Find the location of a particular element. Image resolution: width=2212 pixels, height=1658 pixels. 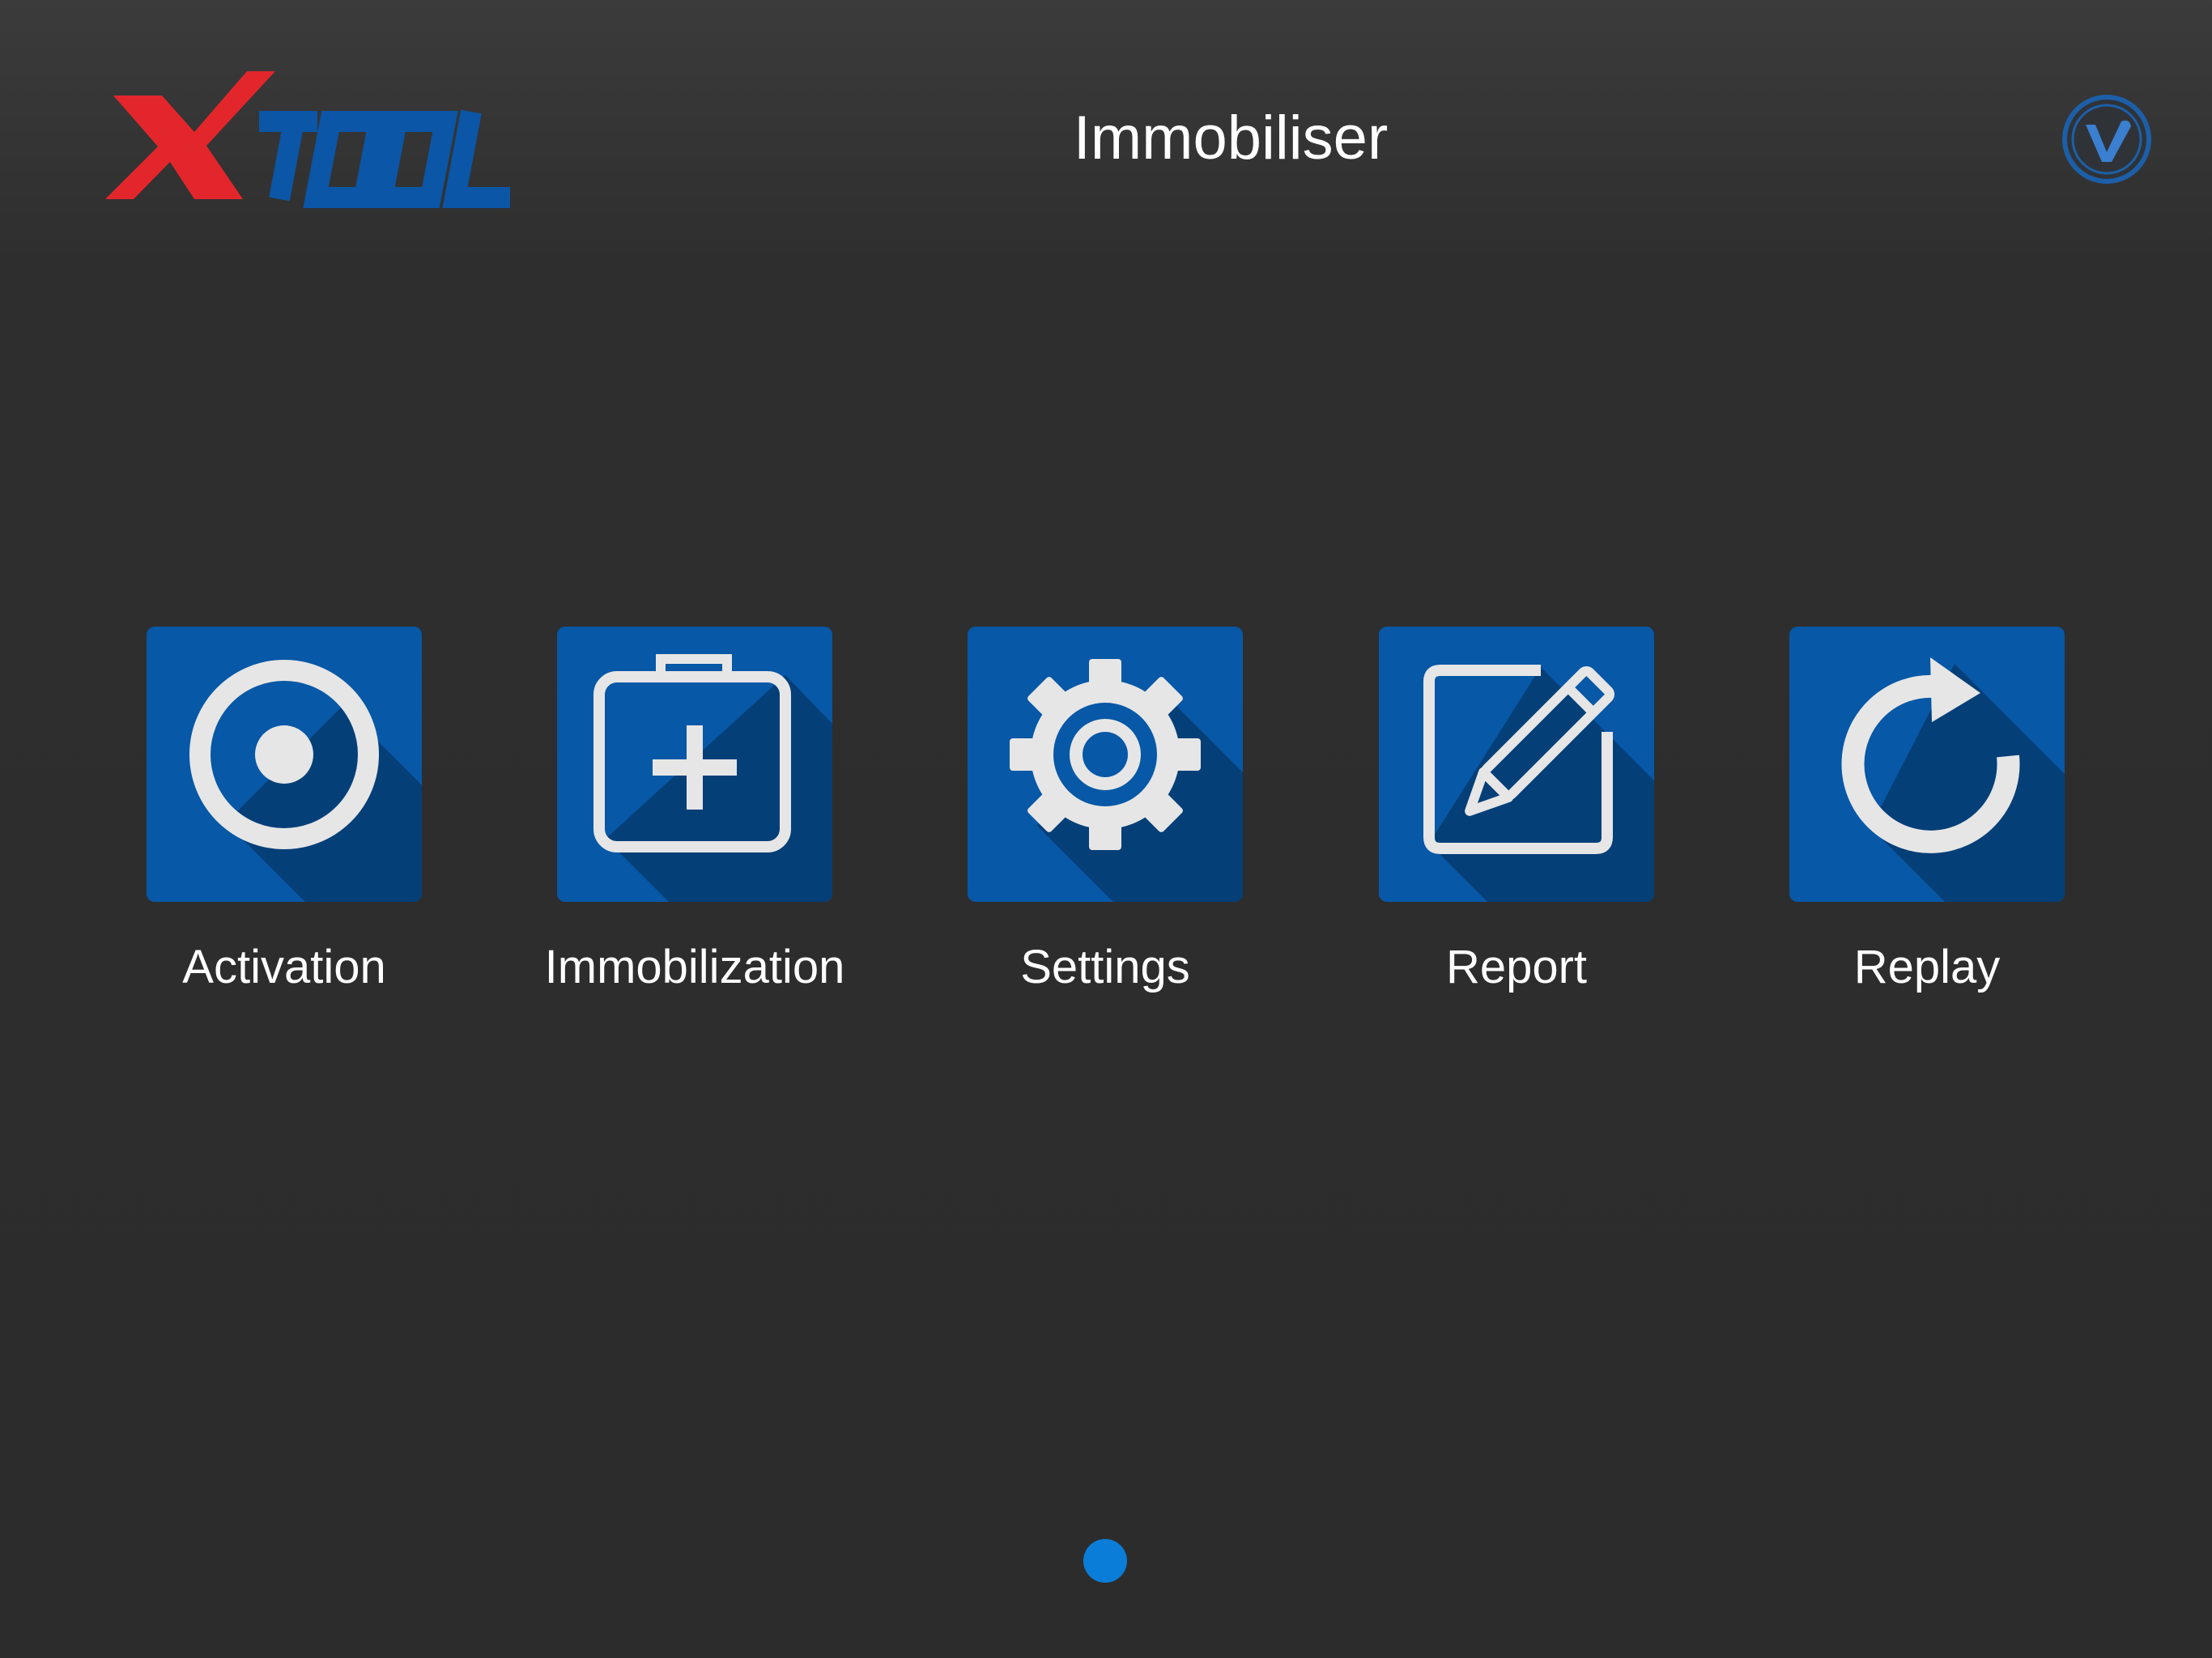

replay-tile is located at coordinates (1927, 764).